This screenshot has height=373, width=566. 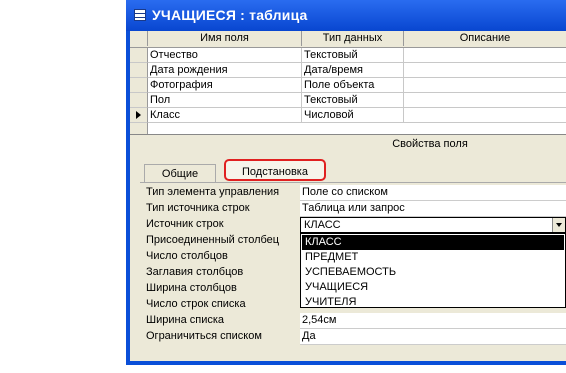 I want to click on current-row-arrow-icon, so click(x=138, y=115).